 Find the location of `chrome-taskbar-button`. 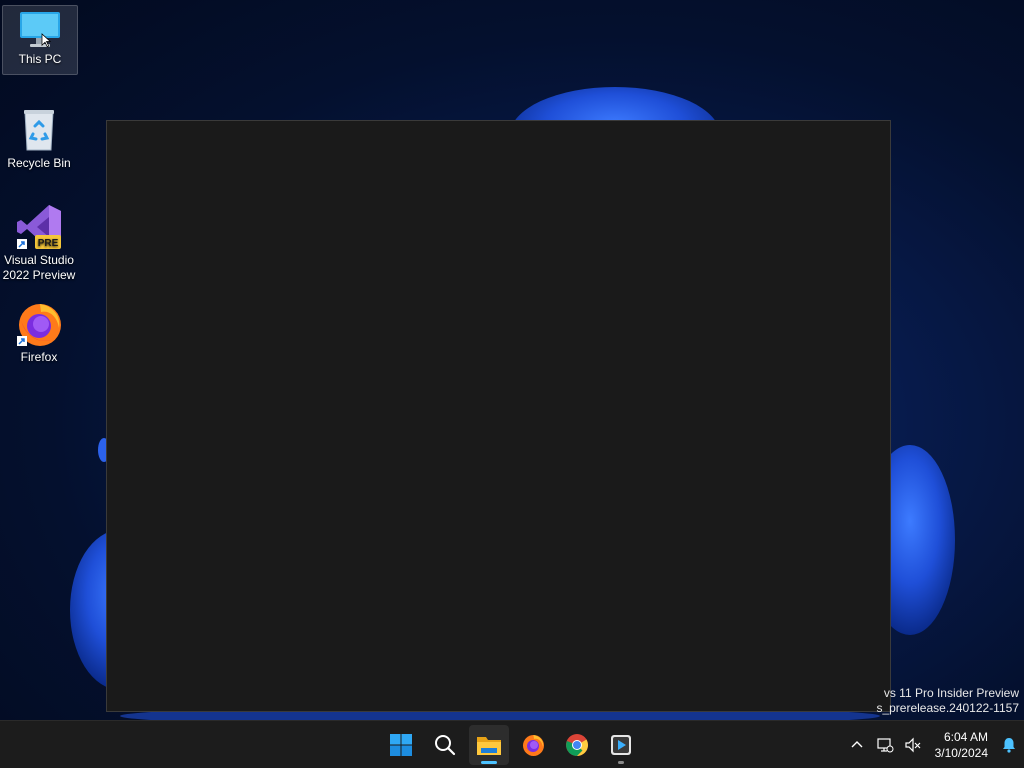

chrome-taskbar-button is located at coordinates (577, 745).